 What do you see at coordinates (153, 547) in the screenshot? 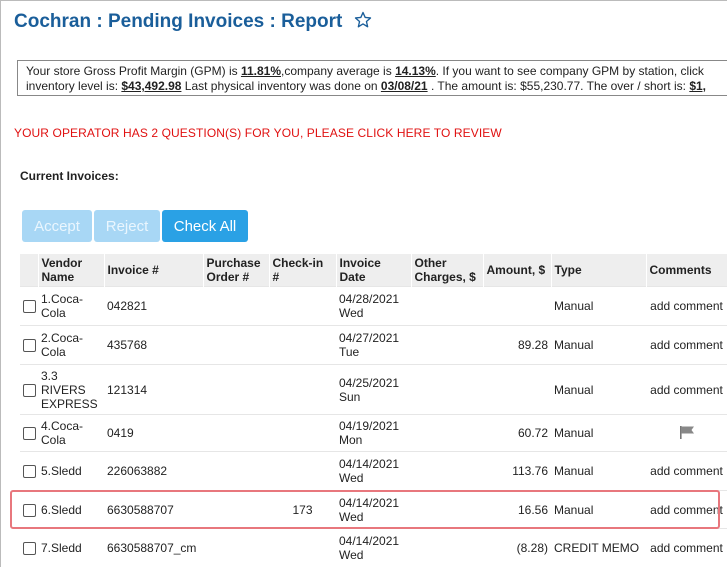
I see `invoice-link: 6630588707_cm` at bounding box center [153, 547].